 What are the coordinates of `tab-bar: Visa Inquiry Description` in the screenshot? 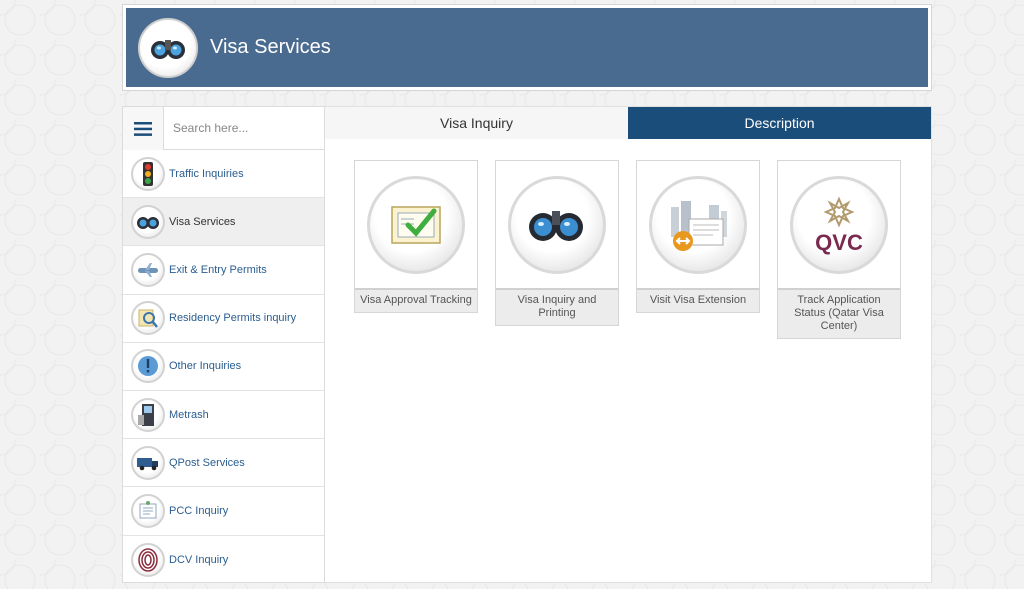 It's located at (628, 123).